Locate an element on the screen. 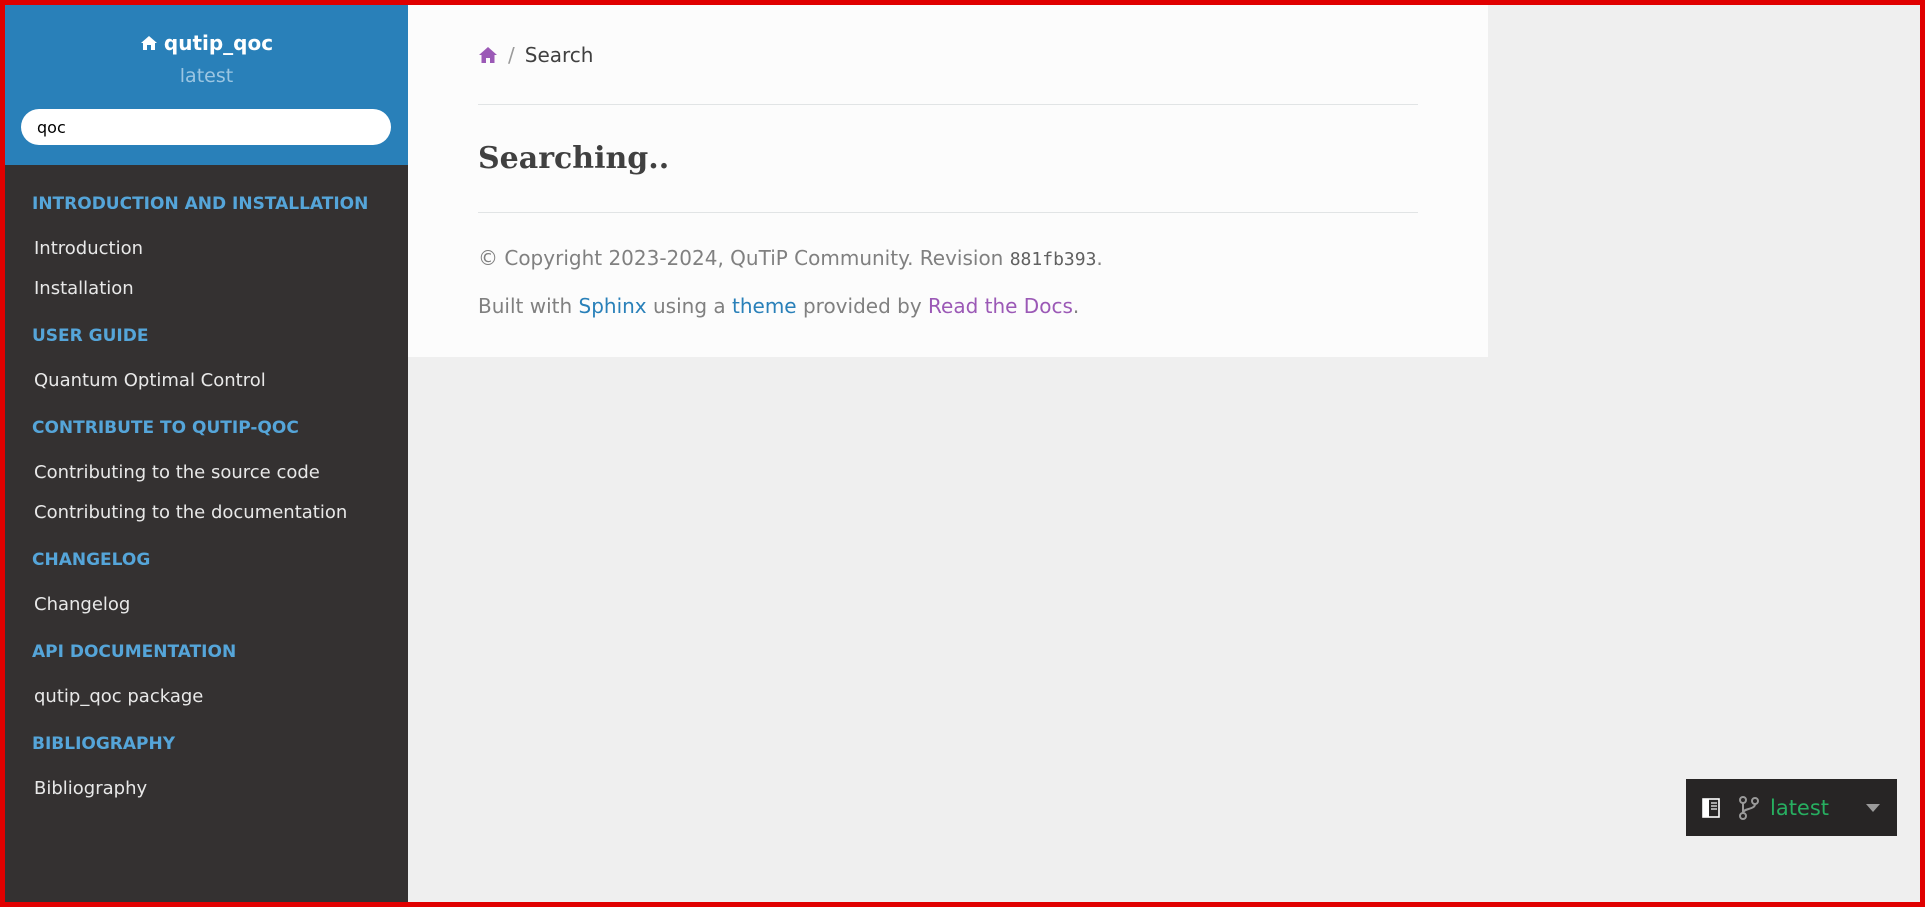 This screenshot has width=1925, height=907. flyout-version: latest is located at coordinates (1800, 807).